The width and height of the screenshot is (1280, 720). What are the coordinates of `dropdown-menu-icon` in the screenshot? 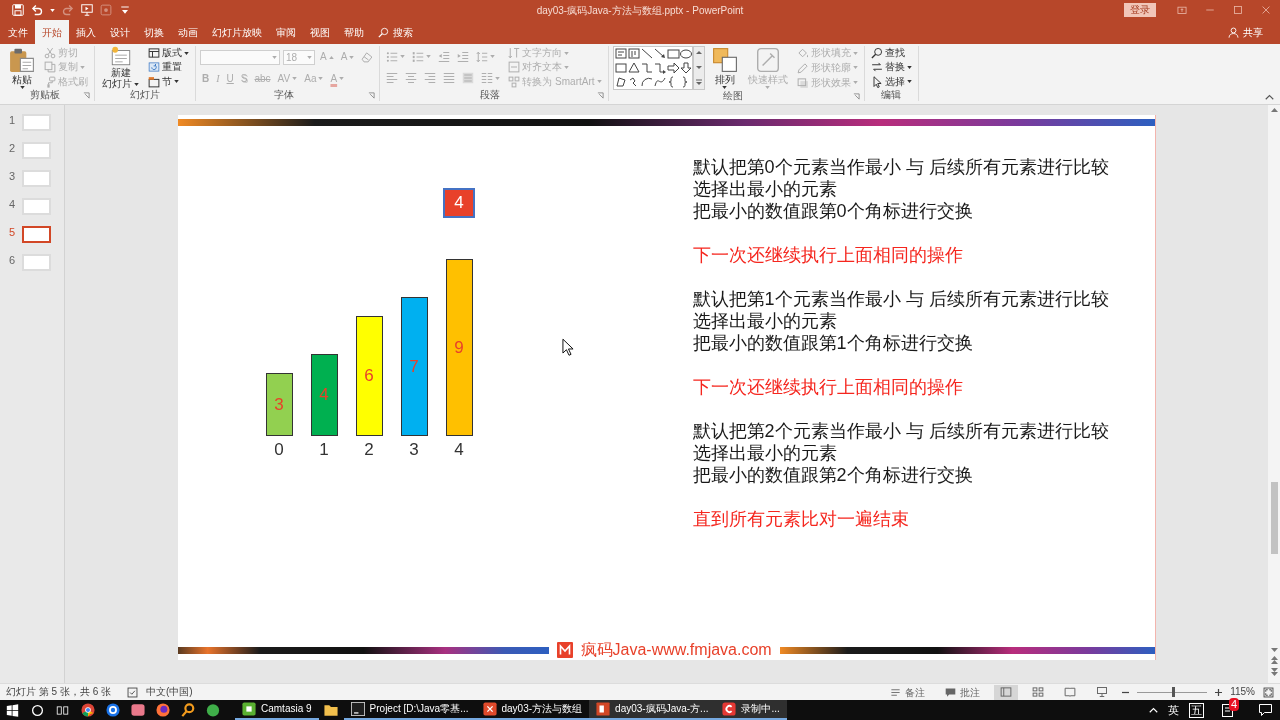 It's located at (125, 10).